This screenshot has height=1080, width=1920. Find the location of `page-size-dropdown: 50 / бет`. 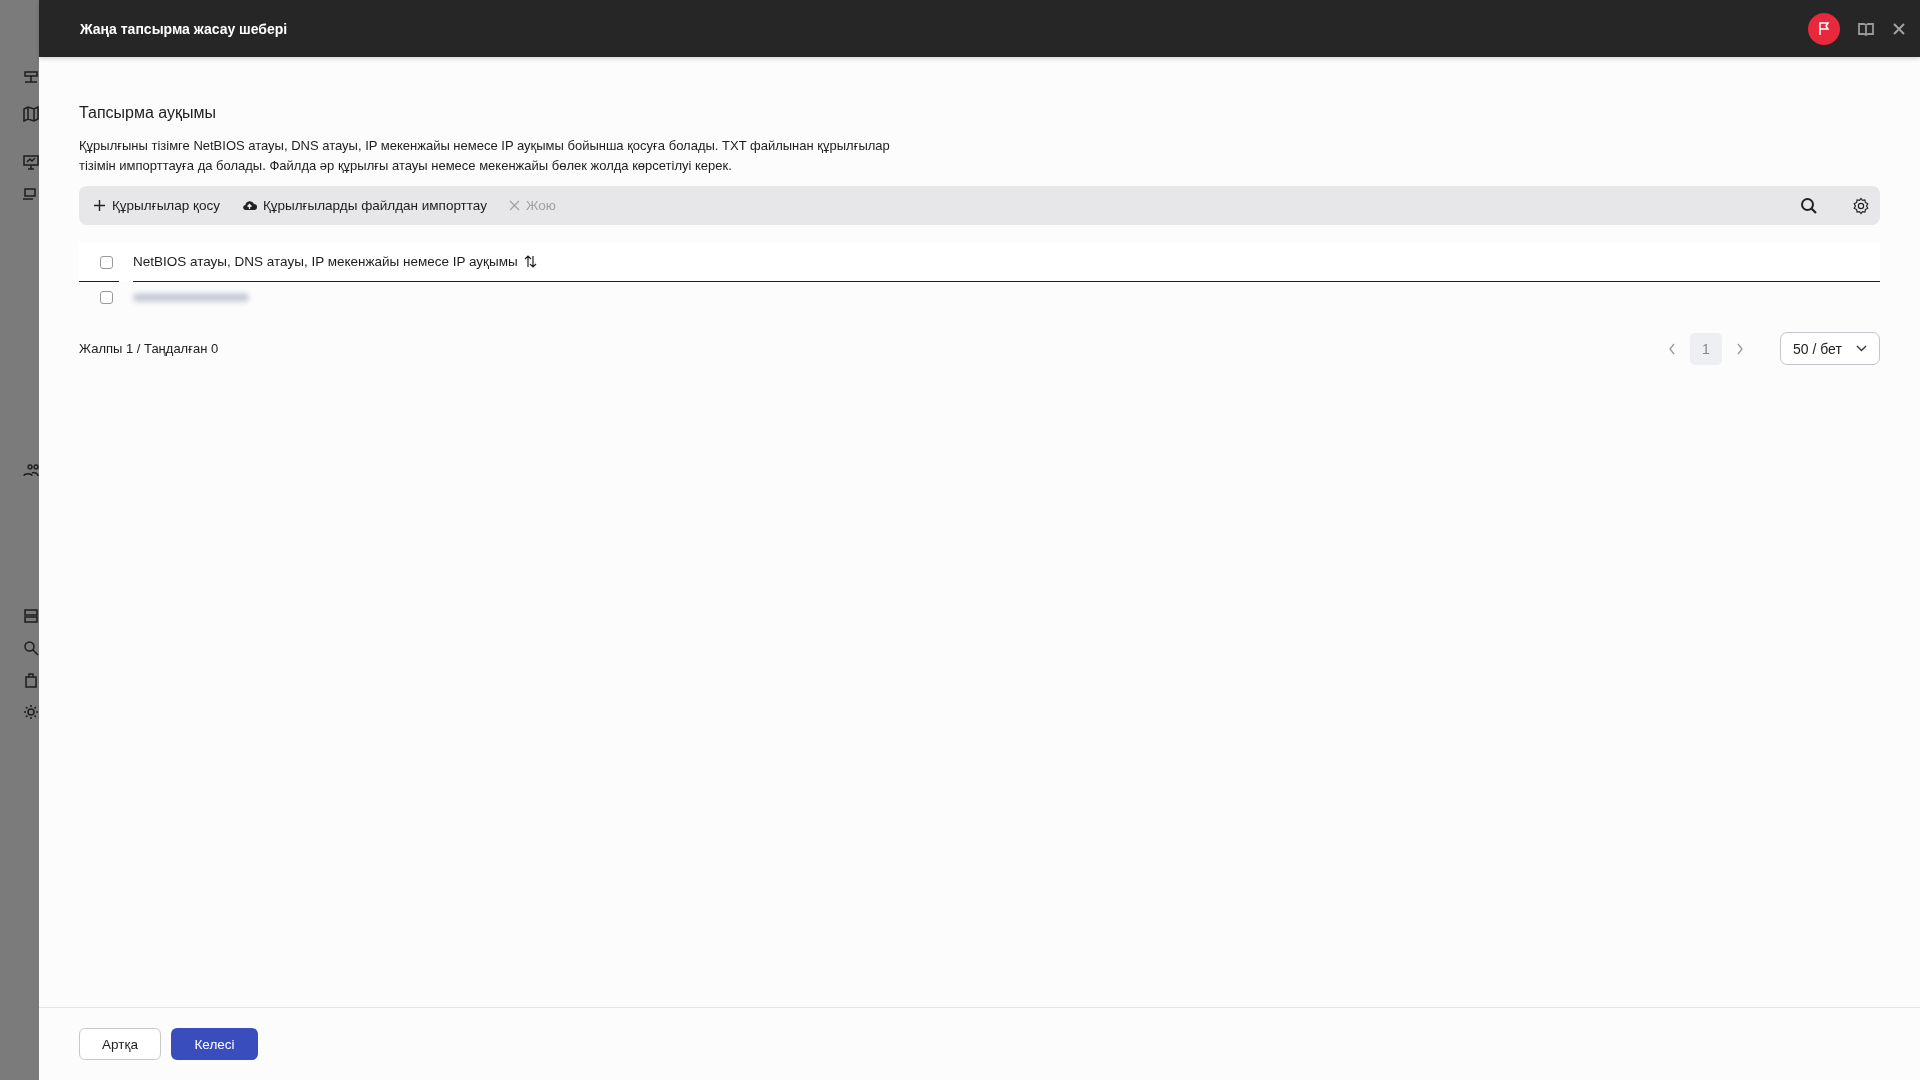

page-size-dropdown: 50 / бет is located at coordinates (1830, 348).